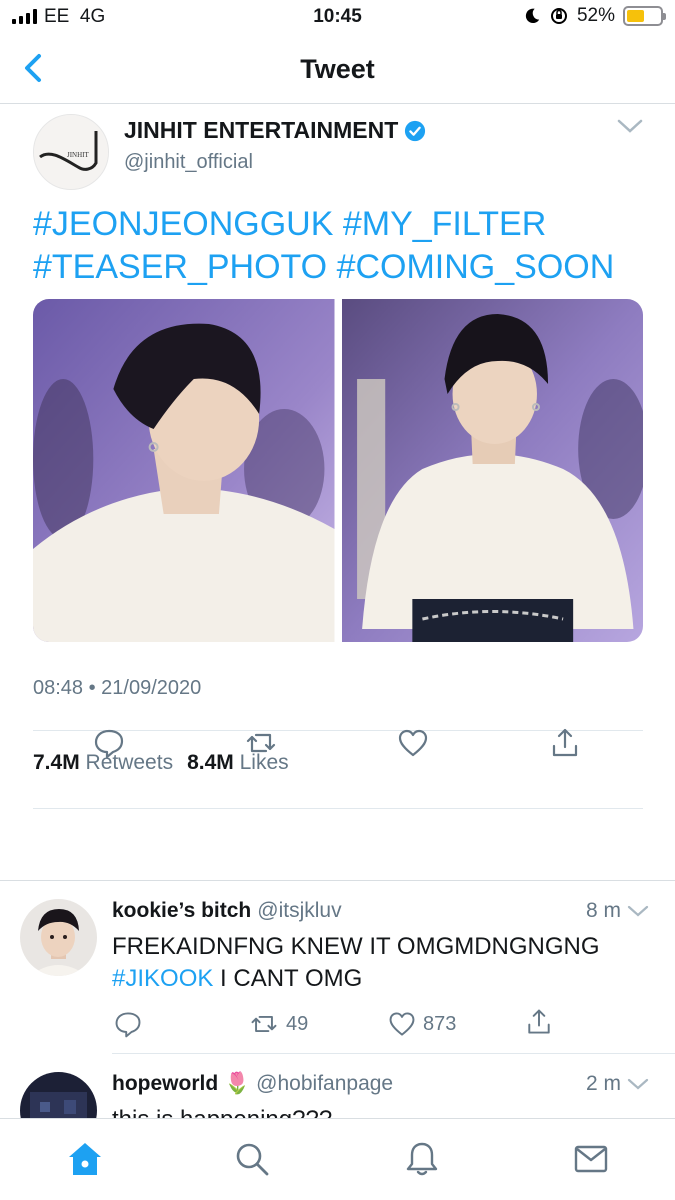 Image resolution: width=675 pixels, height=1200 pixels. I want to click on battery-icon, so click(644, 16).